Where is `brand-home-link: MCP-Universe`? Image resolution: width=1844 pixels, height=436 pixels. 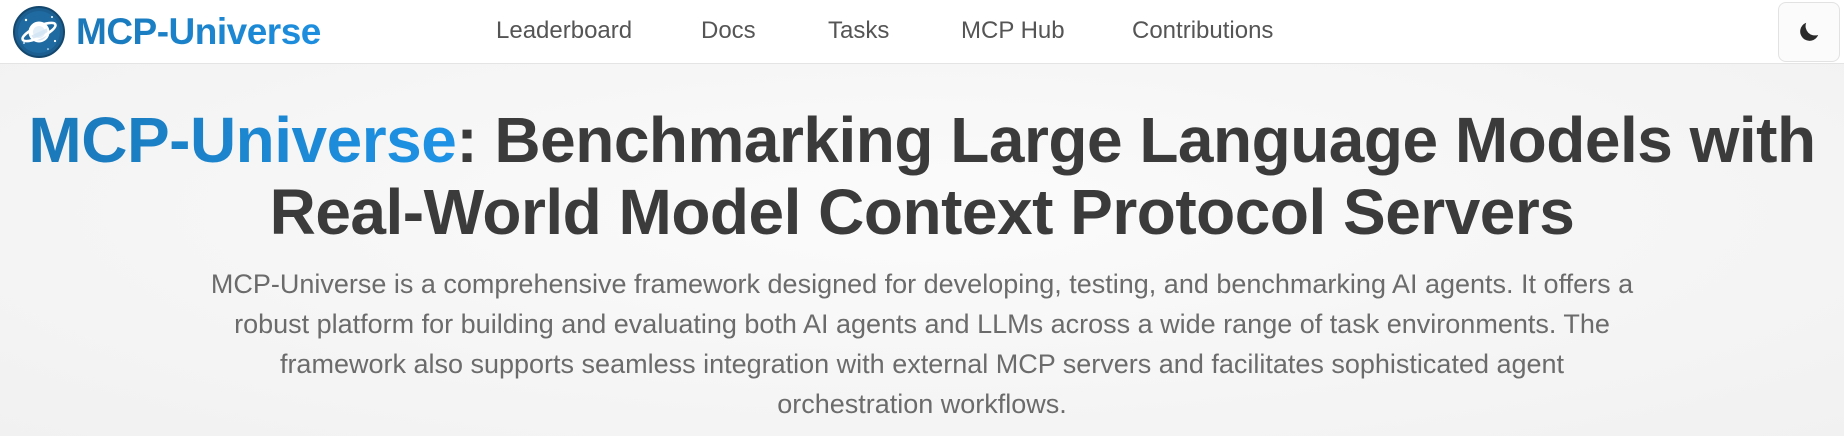
brand-home-link: MCP-Universe is located at coordinates (166, 32).